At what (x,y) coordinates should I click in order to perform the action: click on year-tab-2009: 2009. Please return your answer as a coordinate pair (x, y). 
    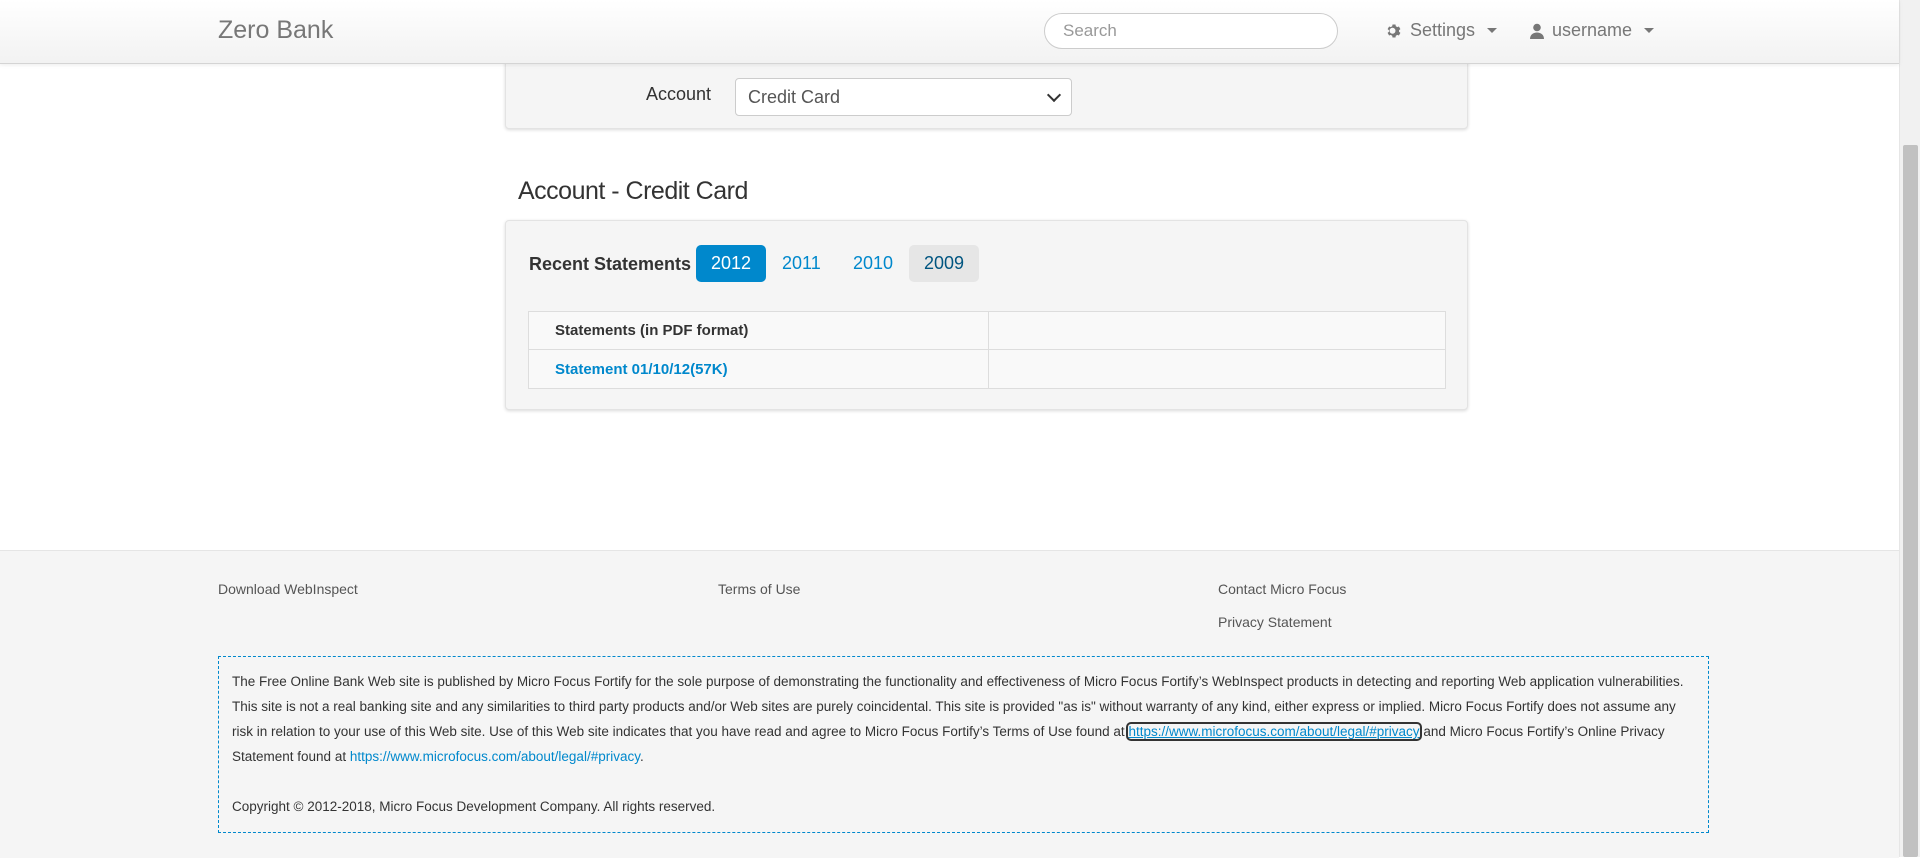
    Looking at the image, I should click on (944, 263).